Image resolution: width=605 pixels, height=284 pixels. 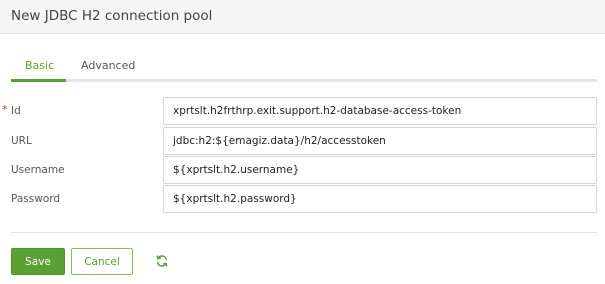 I want to click on refresh-icon, so click(x=162, y=261).